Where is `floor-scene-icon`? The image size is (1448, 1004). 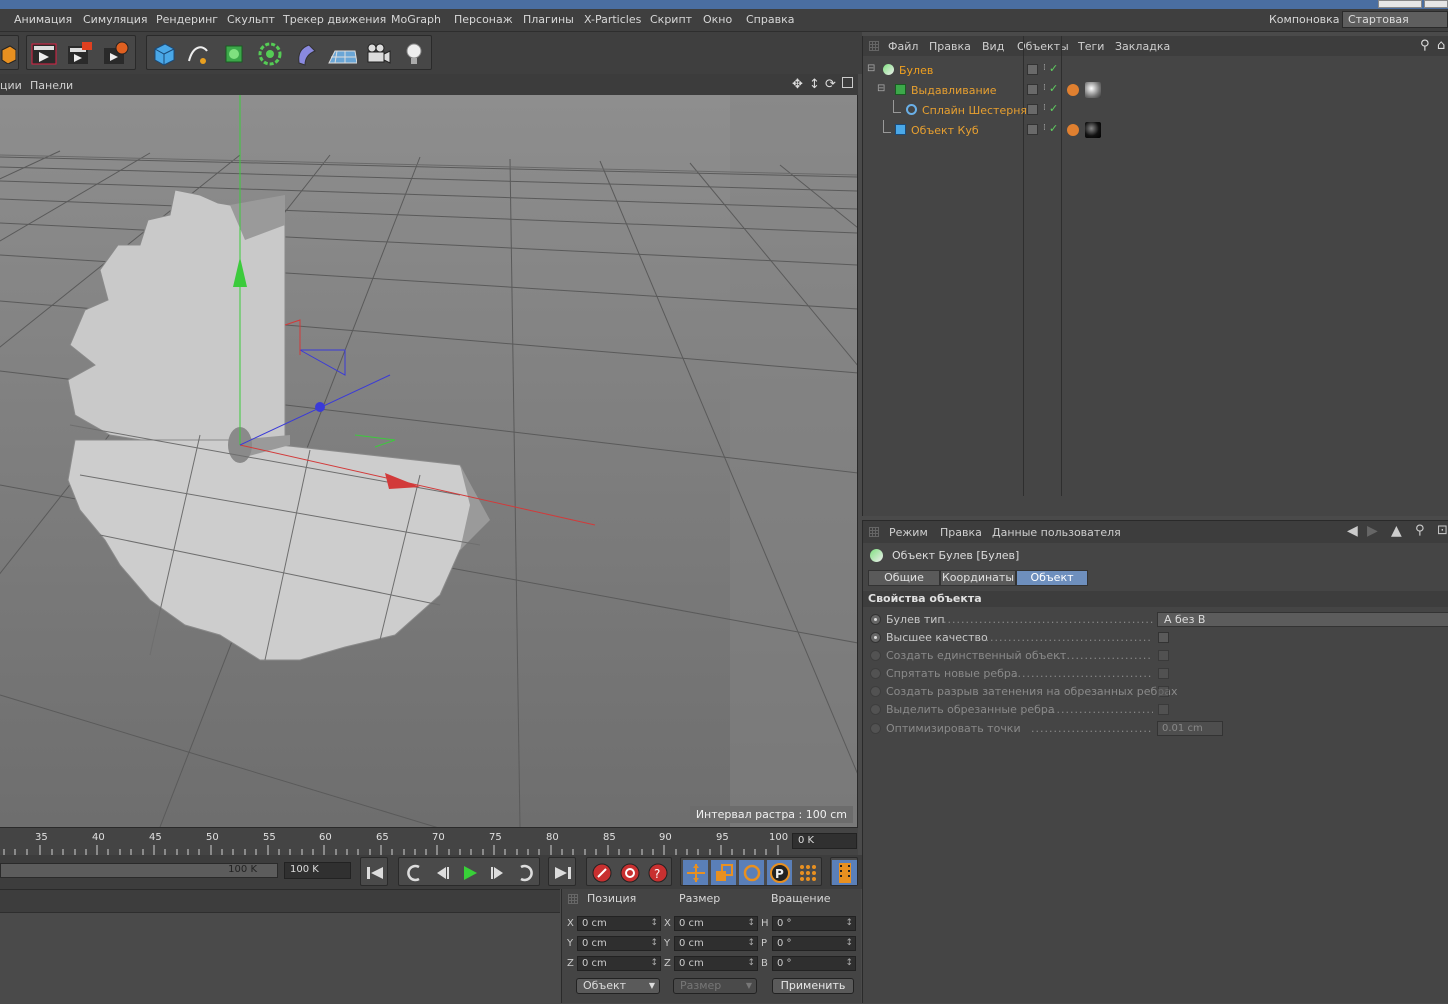
floor-scene-icon is located at coordinates (342, 54).